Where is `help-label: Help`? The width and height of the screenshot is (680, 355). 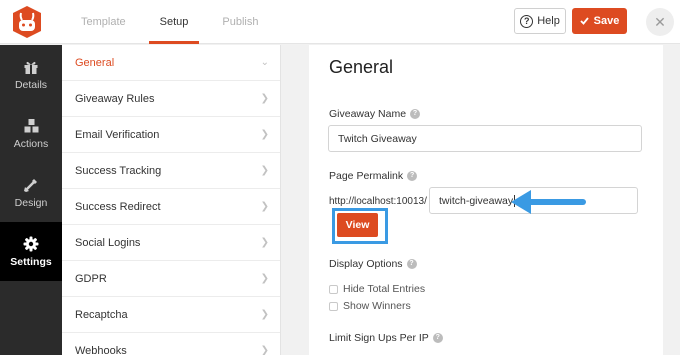
help-label: Help is located at coordinates (548, 21).